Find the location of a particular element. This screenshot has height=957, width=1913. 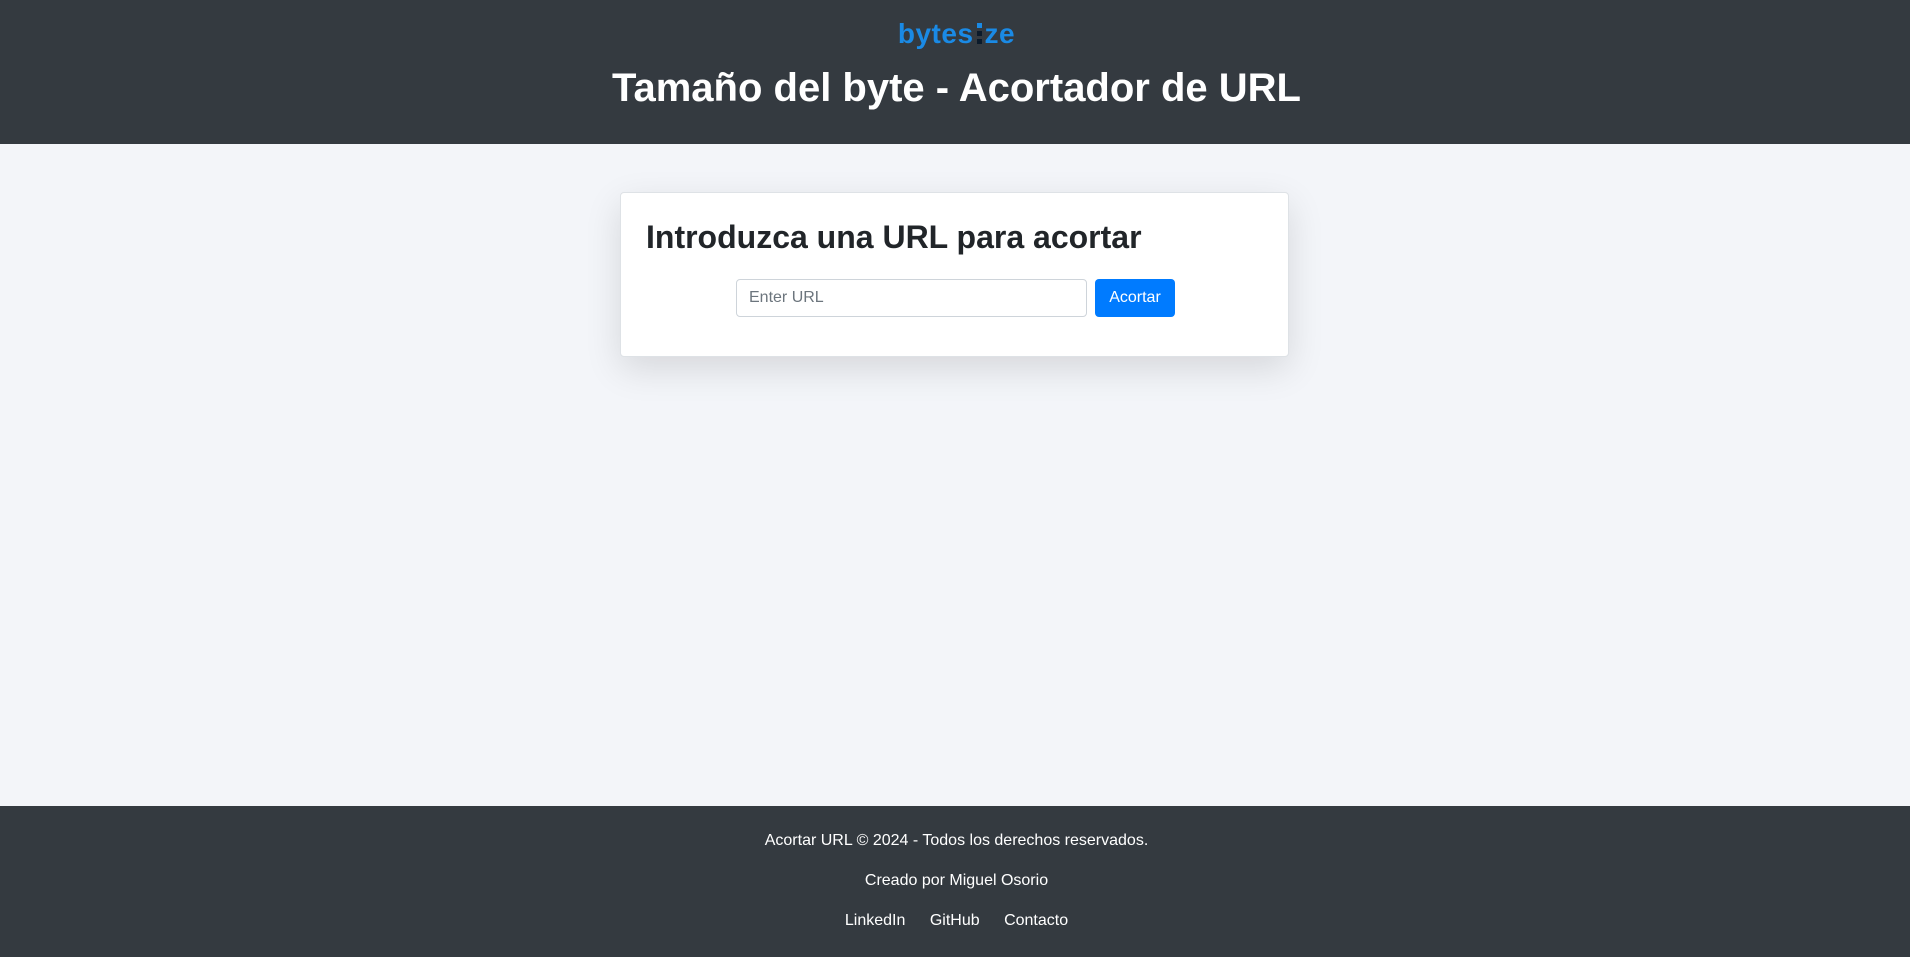

footer-link-linkedin: LinkedIn is located at coordinates (875, 920).